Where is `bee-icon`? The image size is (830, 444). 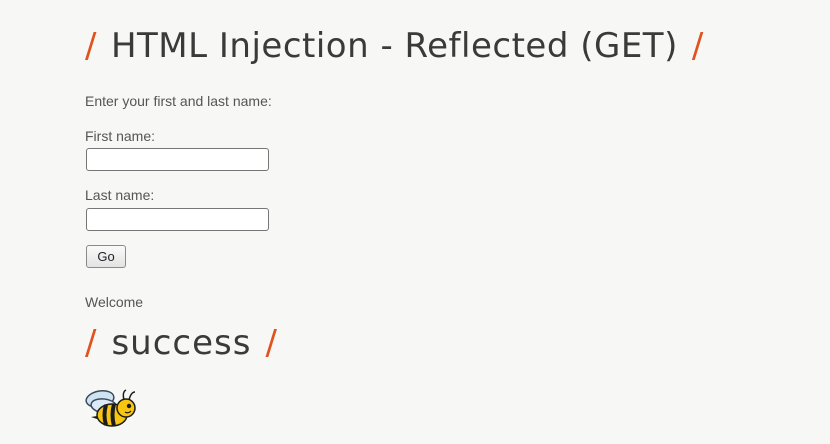 bee-icon is located at coordinates (110, 408).